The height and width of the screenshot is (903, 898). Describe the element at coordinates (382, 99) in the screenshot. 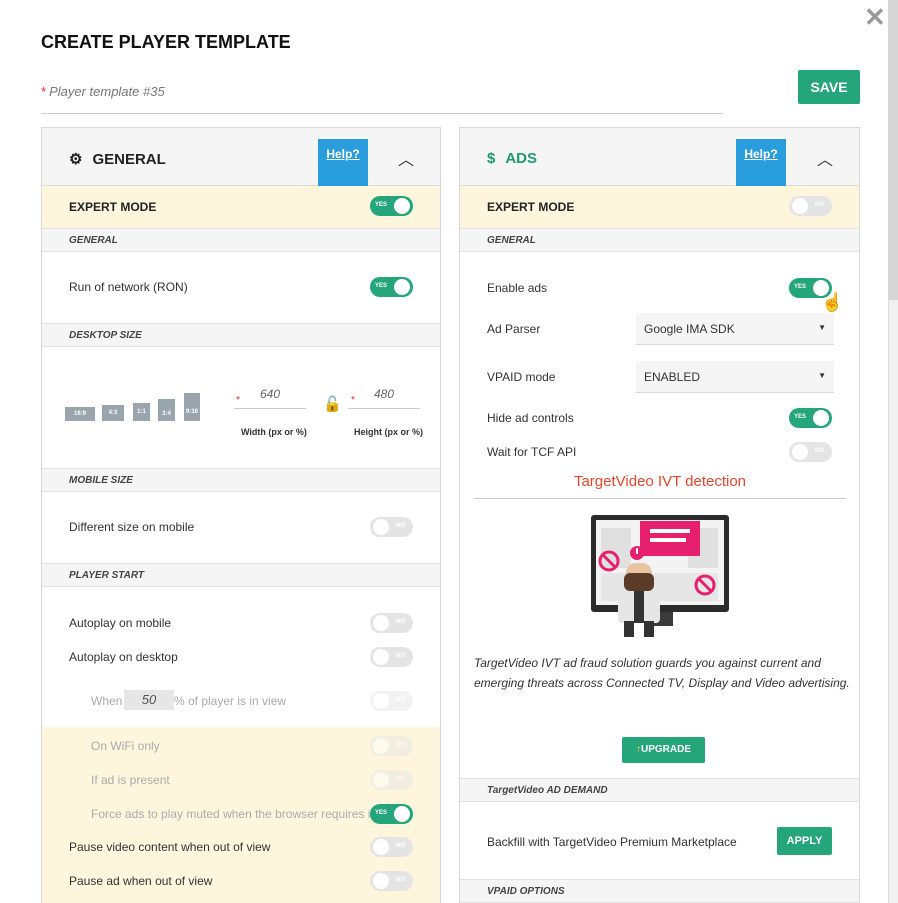

I see `template-name-field: * Player template #35` at that location.